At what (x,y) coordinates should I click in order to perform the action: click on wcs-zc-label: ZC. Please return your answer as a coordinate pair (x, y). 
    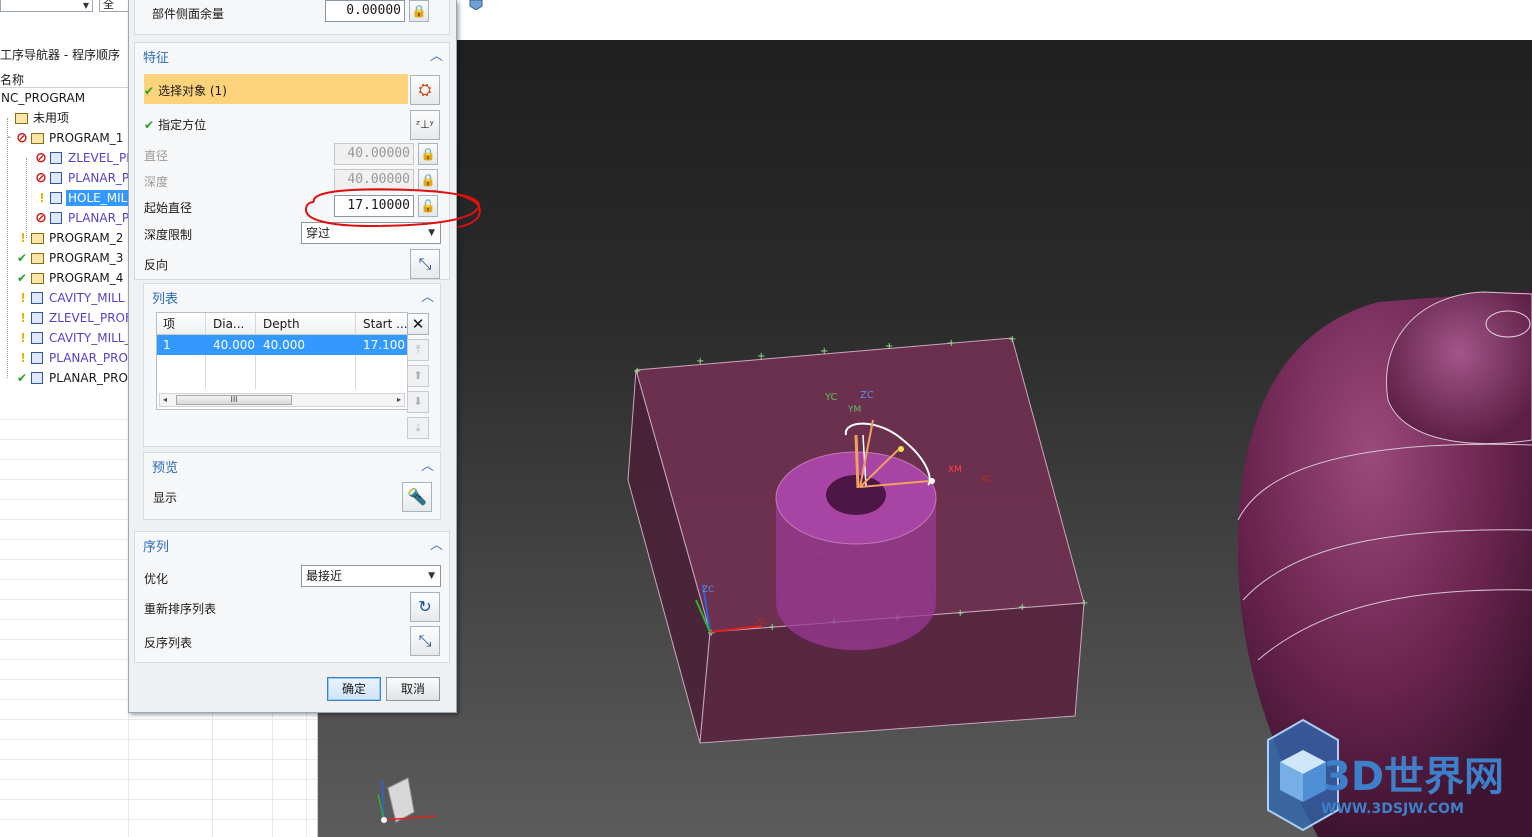
    Looking at the image, I should click on (708, 590).